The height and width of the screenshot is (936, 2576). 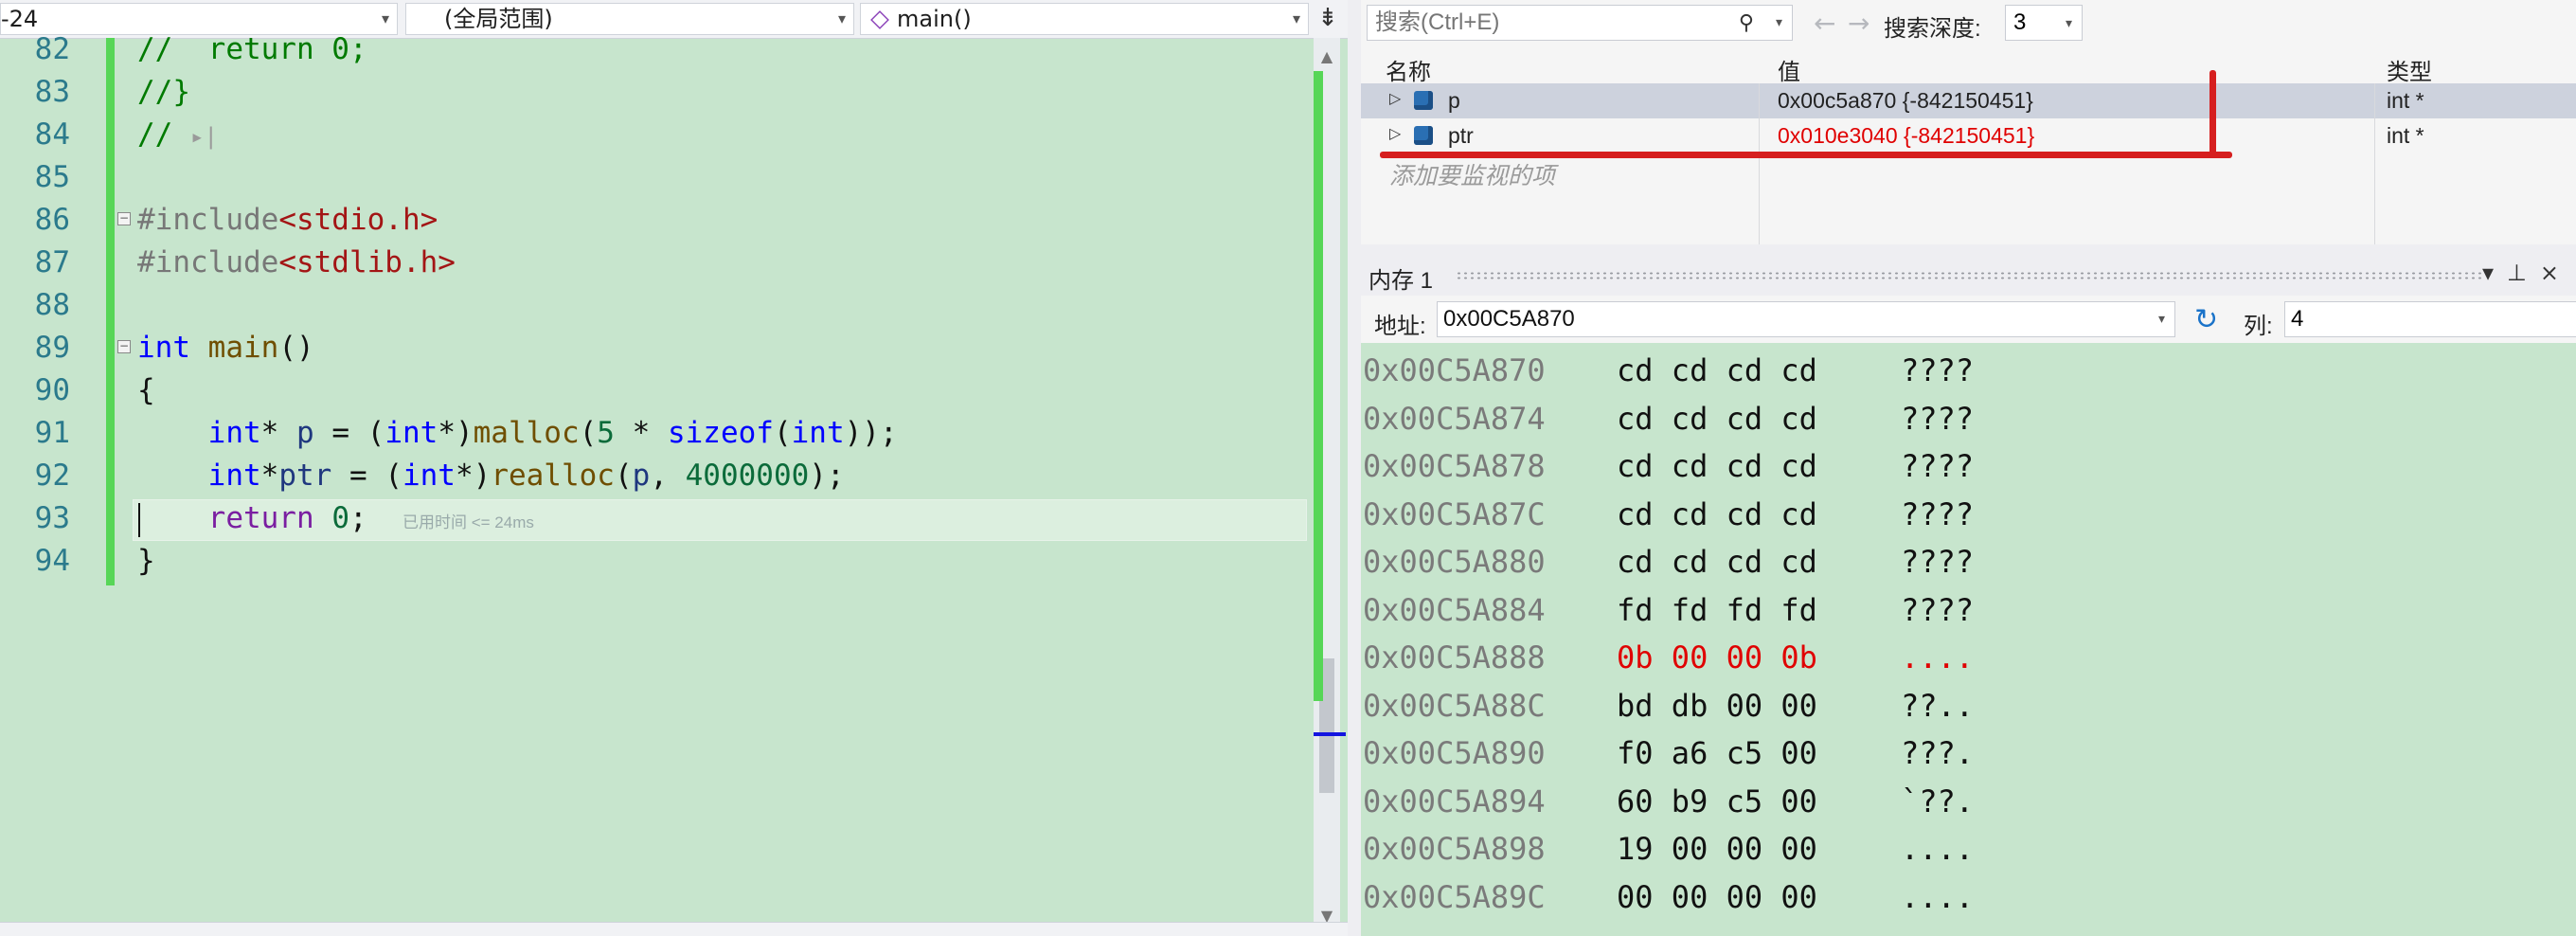 I want to click on code-line: 92 int*ptr = (int*)realloc(p, 4000000);, so click(x=653, y=476).